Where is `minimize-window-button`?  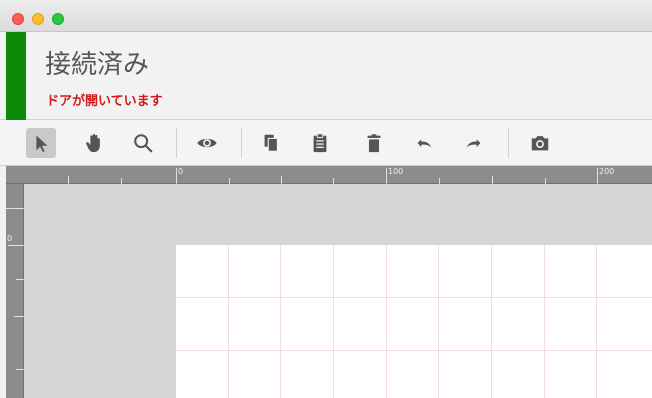 minimize-window-button is located at coordinates (38, 19).